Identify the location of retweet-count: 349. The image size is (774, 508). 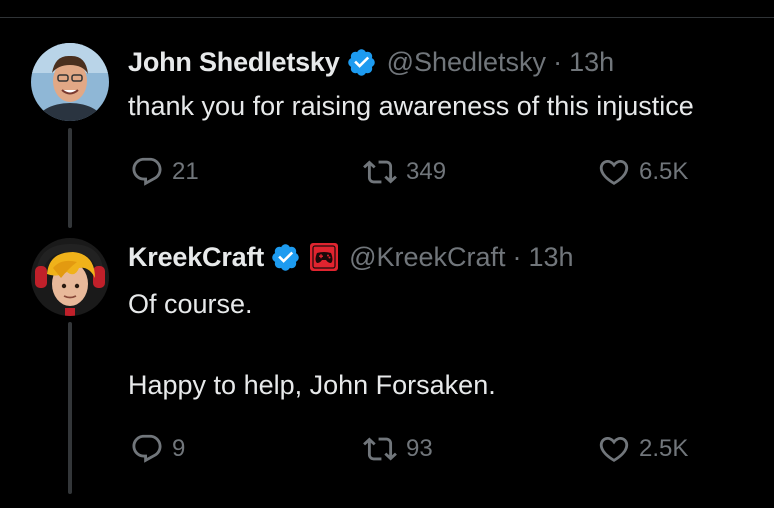
(426, 171).